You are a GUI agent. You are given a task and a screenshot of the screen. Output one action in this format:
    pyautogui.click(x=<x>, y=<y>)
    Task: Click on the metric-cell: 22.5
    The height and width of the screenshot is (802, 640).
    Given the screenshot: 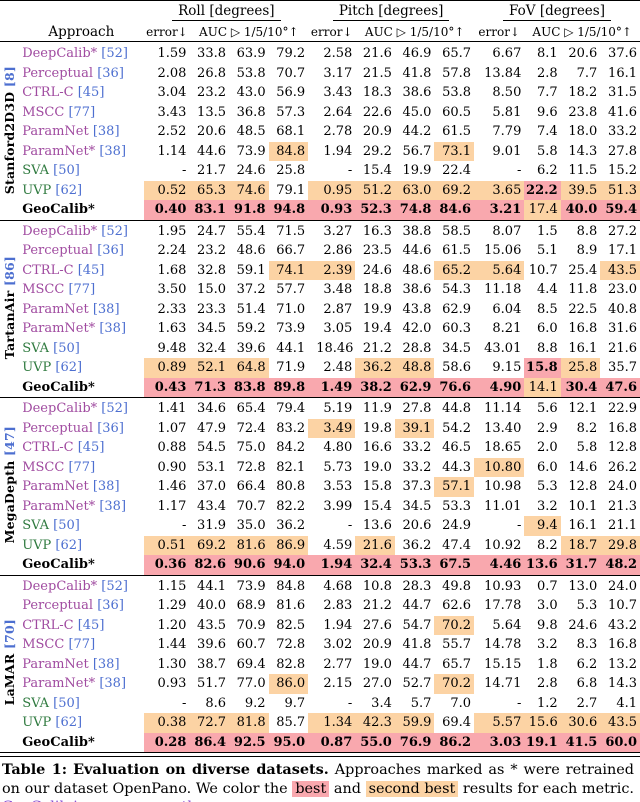 What is the action you would take?
    pyautogui.click(x=583, y=309)
    